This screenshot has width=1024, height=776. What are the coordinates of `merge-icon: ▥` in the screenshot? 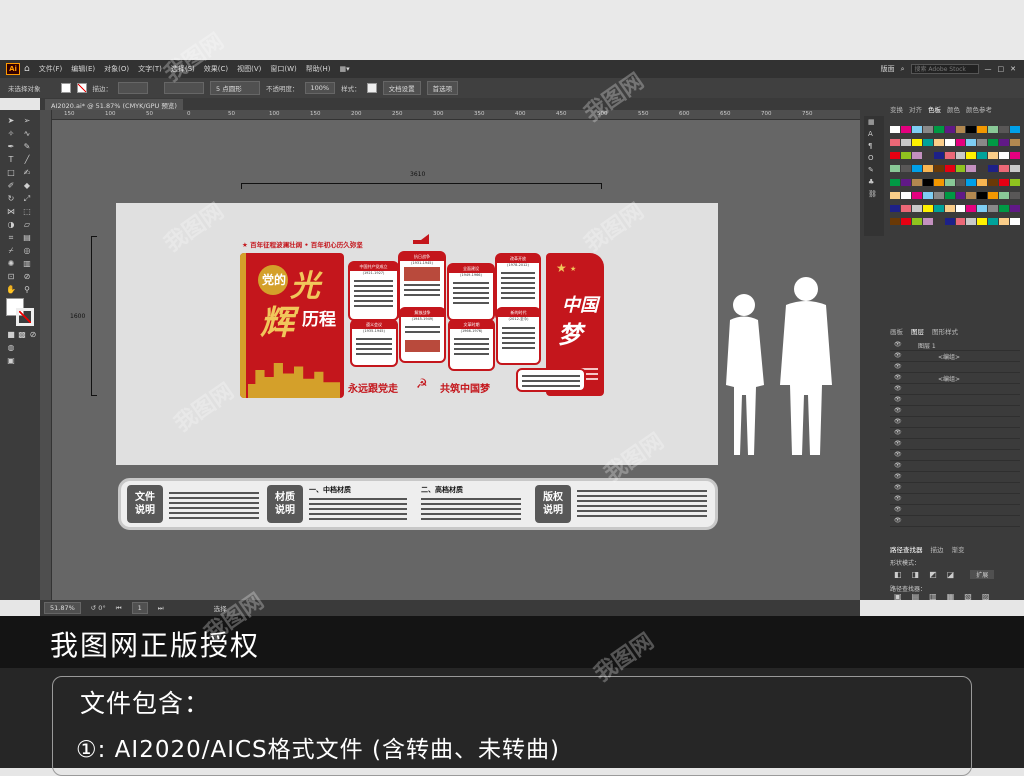 It's located at (933, 596).